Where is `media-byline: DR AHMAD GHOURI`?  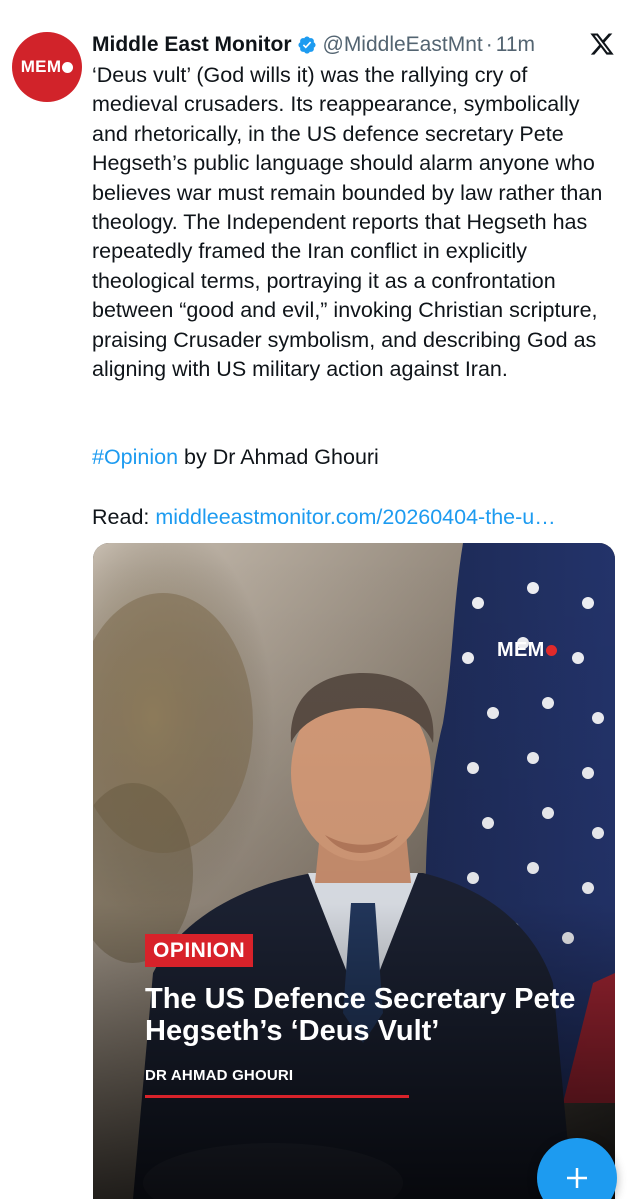 media-byline: DR AHMAD GHOURI is located at coordinates (219, 1075).